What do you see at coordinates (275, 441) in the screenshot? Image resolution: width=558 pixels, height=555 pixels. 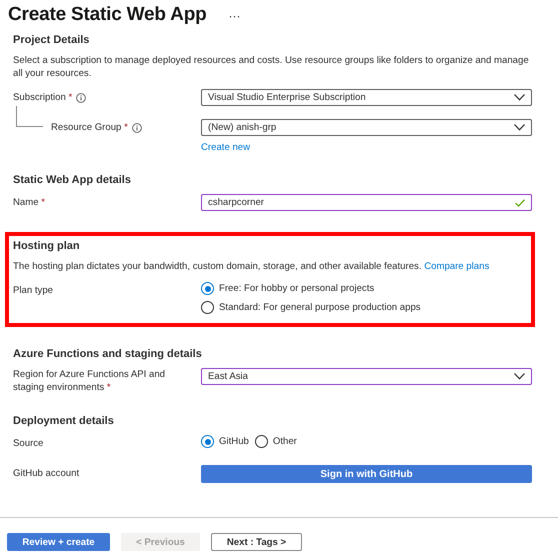 I see `radio-option: Other` at bounding box center [275, 441].